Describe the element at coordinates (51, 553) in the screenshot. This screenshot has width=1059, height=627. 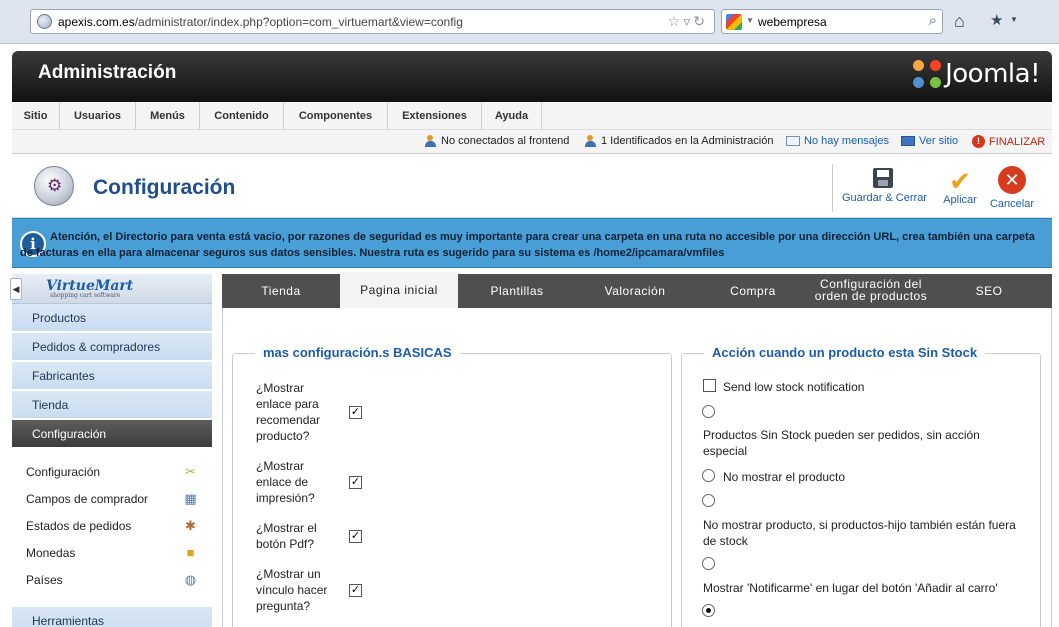
I see `sub-item-label: Monedas` at that location.